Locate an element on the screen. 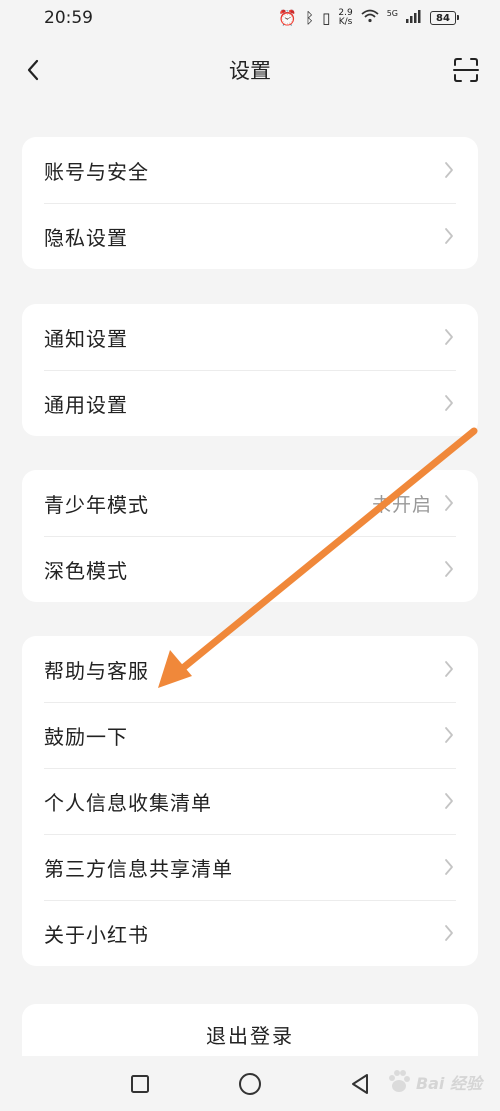  signal-type: 5G is located at coordinates (392, 13).